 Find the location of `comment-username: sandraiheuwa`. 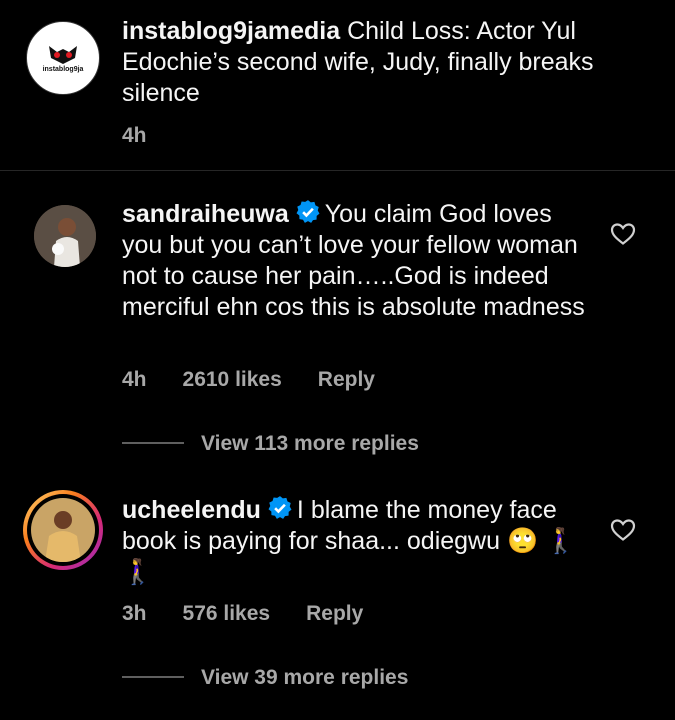

comment-username: sandraiheuwa is located at coordinates (205, 214).